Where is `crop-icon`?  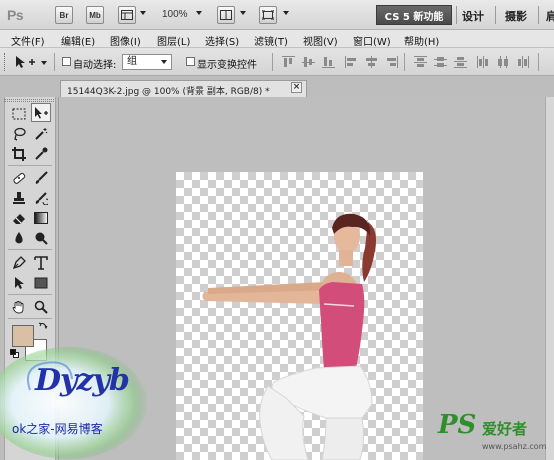
crop-icon is located at coordinates (19, 153).